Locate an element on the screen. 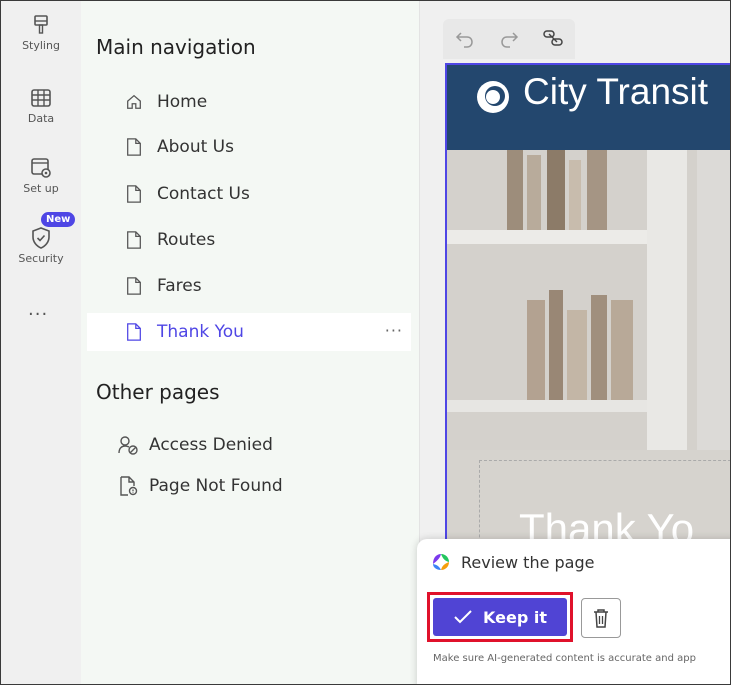 This screenshot has width=731, height=685. delete-button is located at coordinates (601, 618).